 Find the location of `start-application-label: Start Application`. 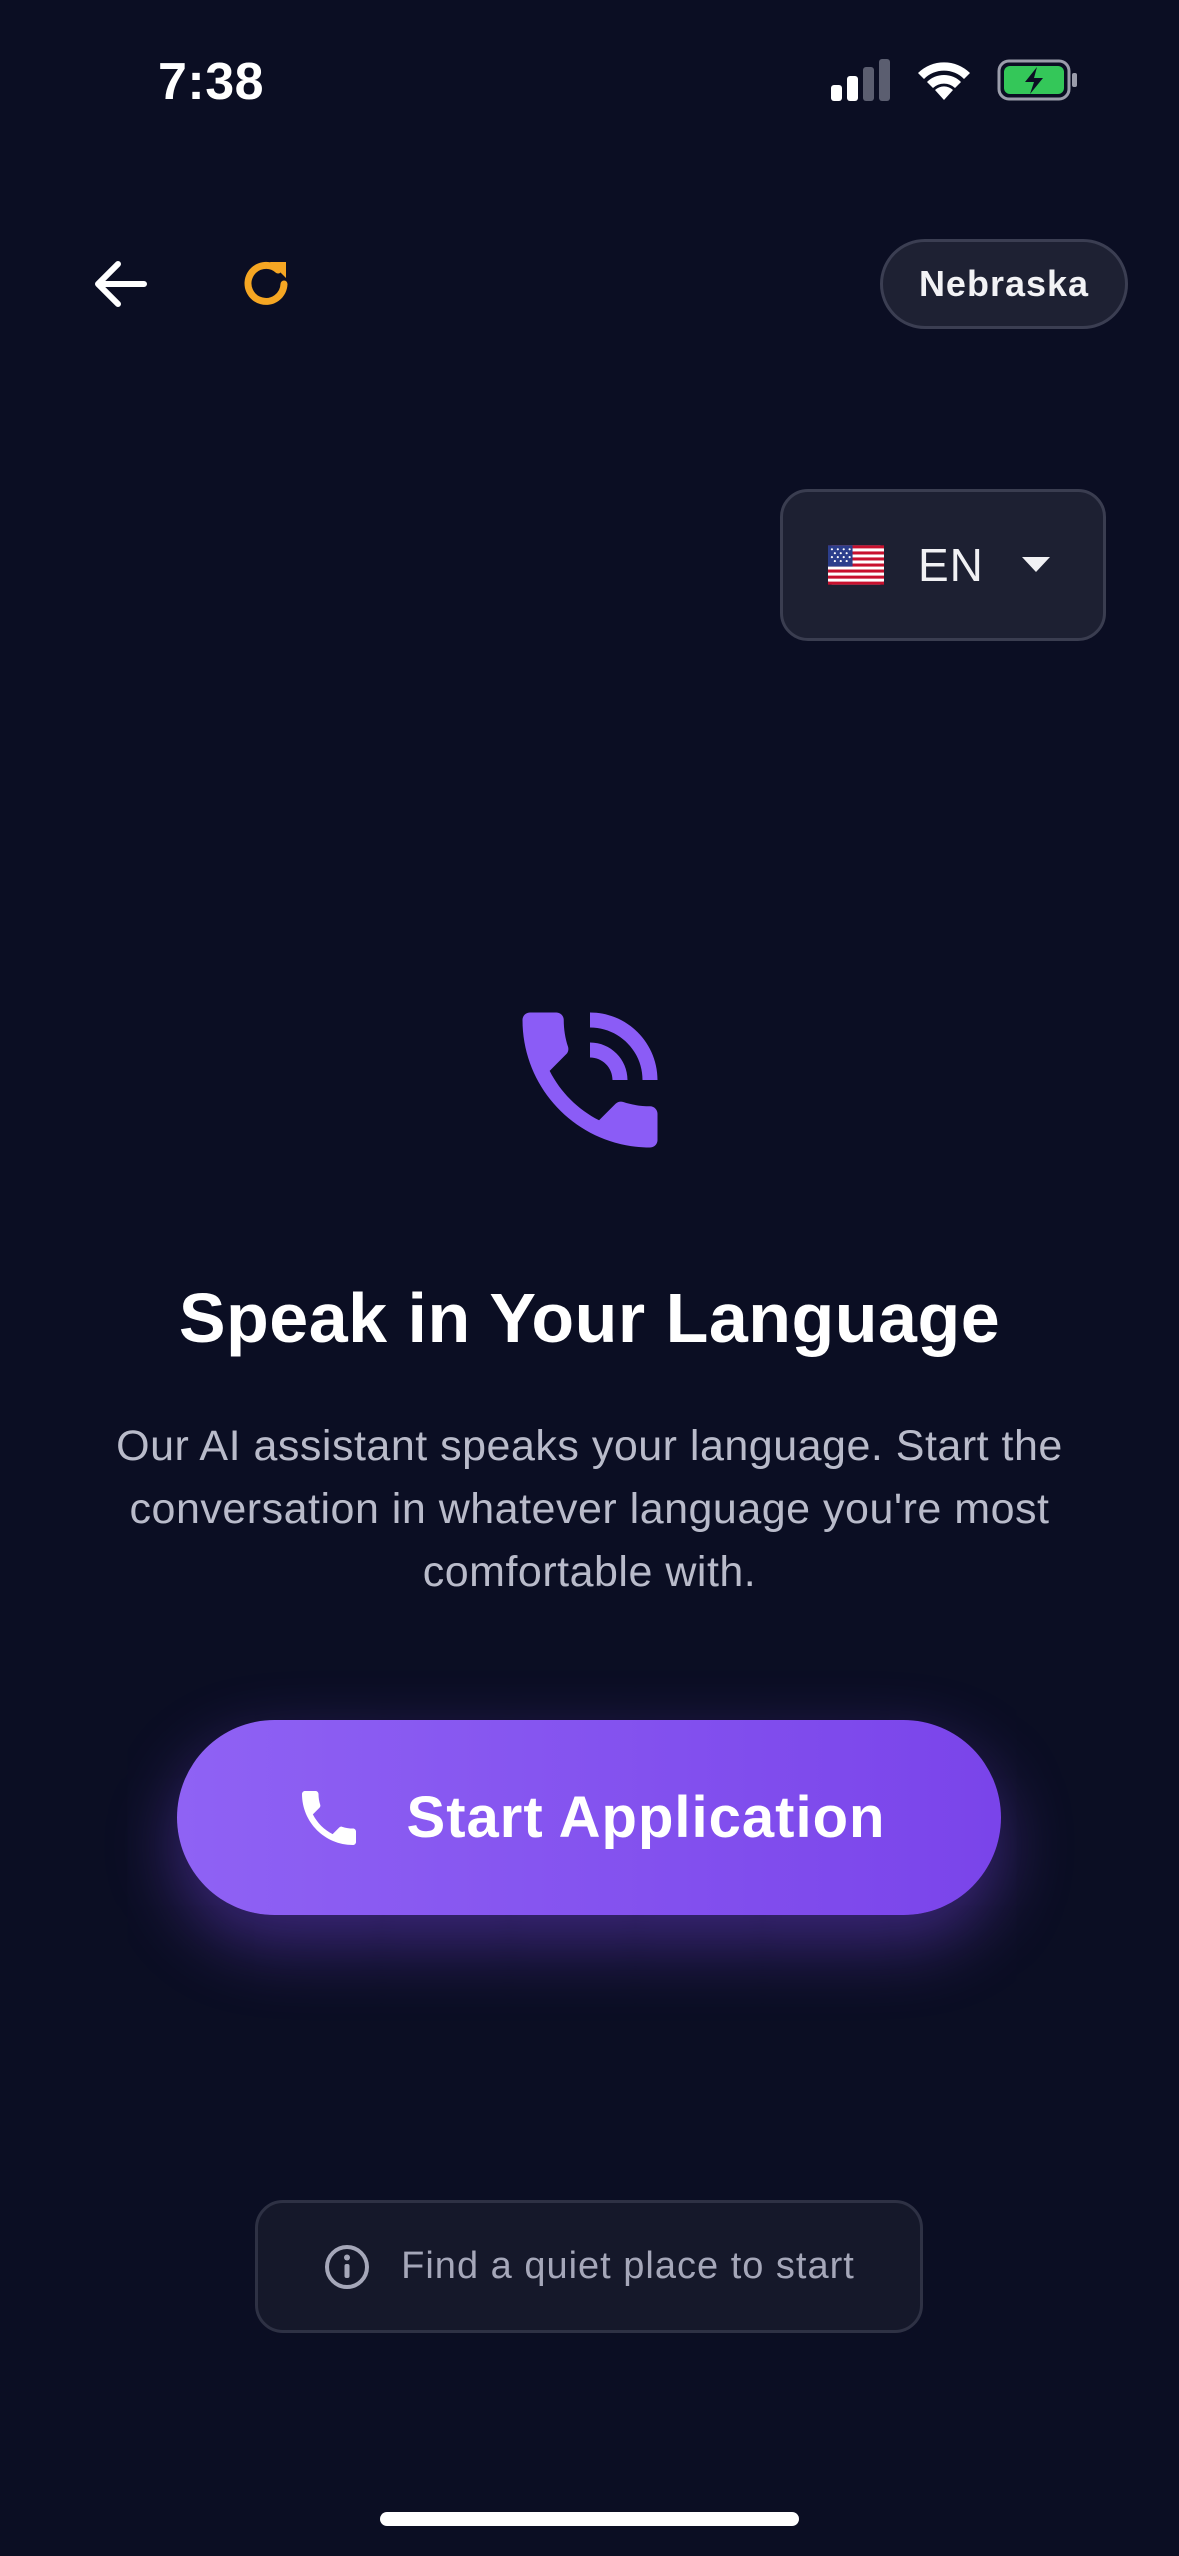

start-application-label: Start Application is located at coordinates (646, 1817).